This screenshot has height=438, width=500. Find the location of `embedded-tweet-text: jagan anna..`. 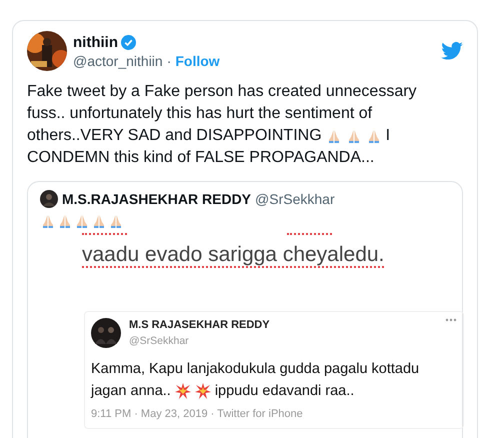

embedded-tweet-text: jagan anna.. is located at coordinates (131, 391).